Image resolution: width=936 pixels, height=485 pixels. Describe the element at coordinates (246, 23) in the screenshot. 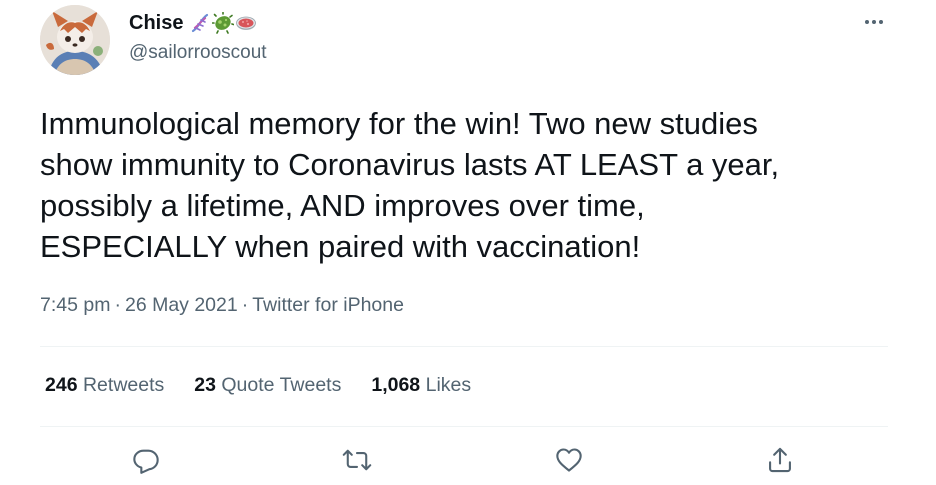

I see `petri-dish-icon` at that location.